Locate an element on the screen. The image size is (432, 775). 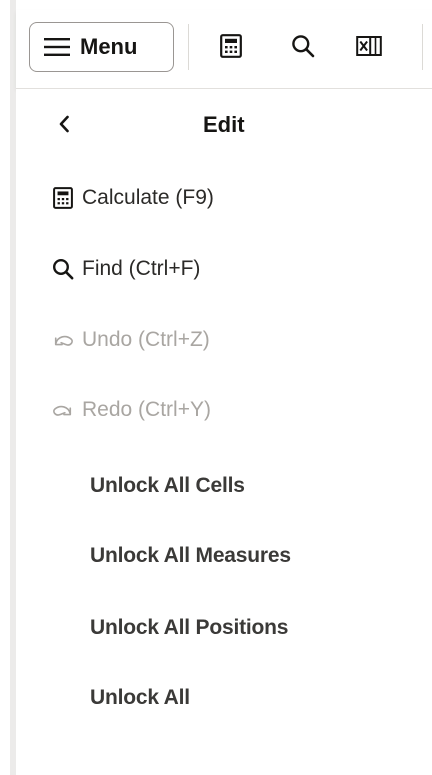
menu-item-unlock-all-measures: Unlock All Measures is located at coordinates (190, 556).